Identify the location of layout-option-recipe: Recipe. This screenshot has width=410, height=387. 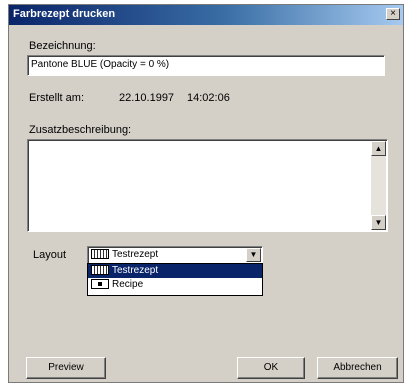
(175, 285).